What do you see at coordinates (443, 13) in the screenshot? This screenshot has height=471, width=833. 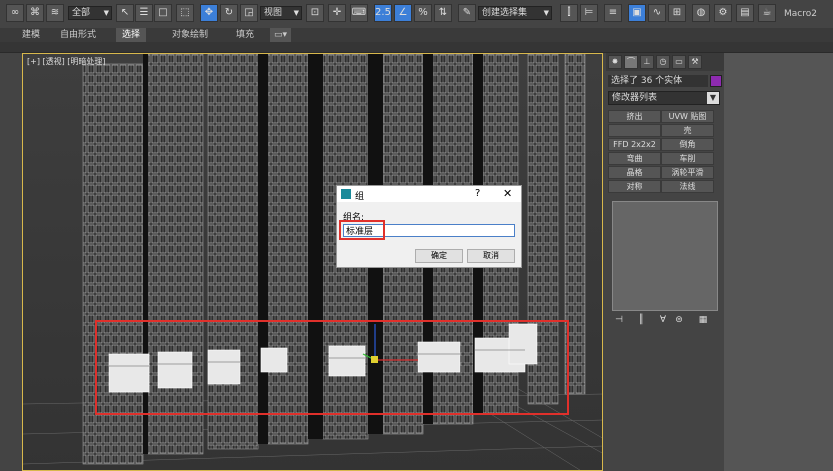 I see `spinner-snap-icon: ⇅` at bounding box center [443, 13].